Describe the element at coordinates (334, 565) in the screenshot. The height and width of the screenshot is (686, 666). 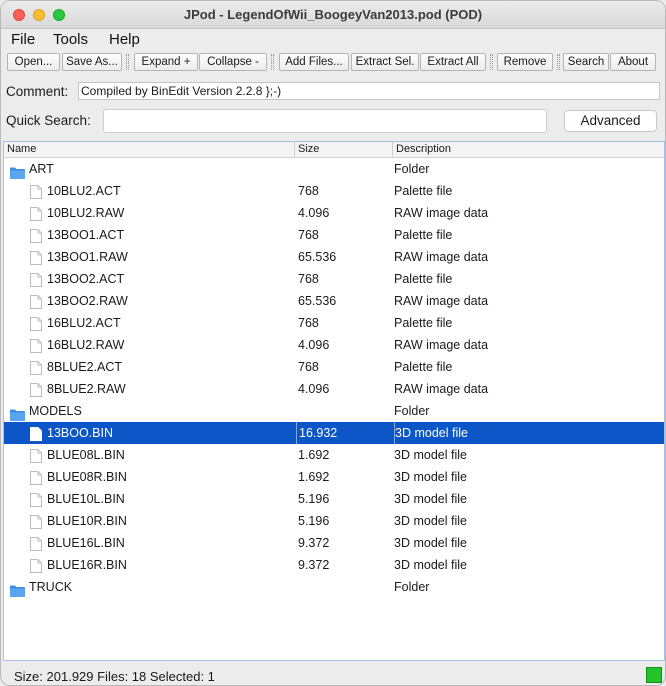
I see `table-row: BLUE16R.BIN 9.372 3D model file` at that location.